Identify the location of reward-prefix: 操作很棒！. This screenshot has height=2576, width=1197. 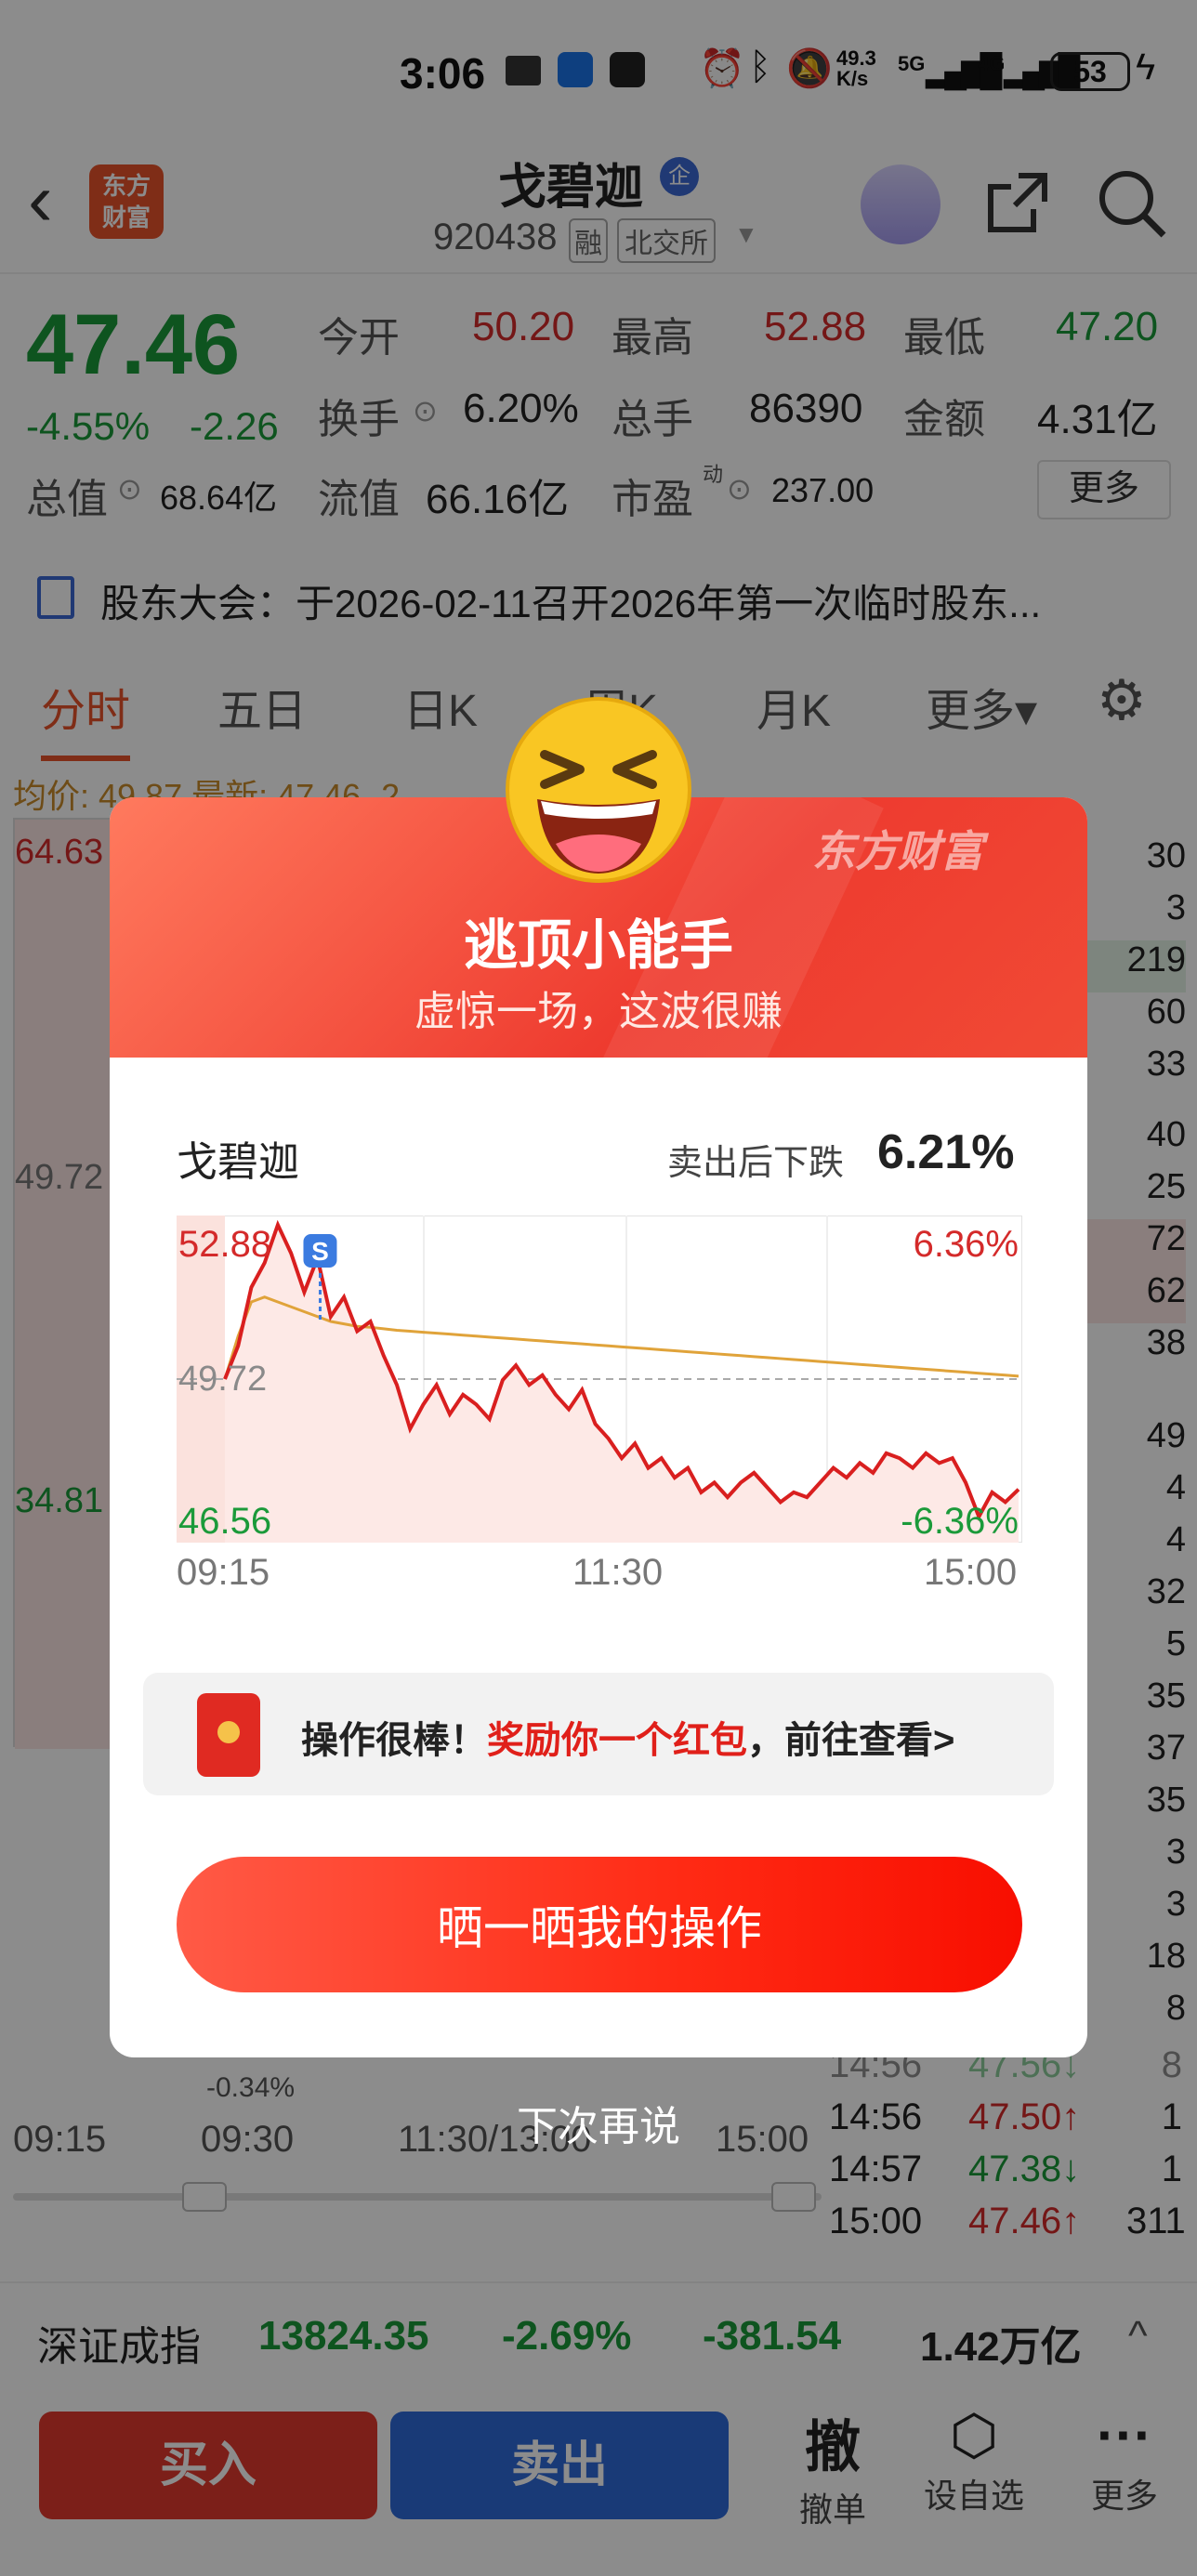
(394, 1740).